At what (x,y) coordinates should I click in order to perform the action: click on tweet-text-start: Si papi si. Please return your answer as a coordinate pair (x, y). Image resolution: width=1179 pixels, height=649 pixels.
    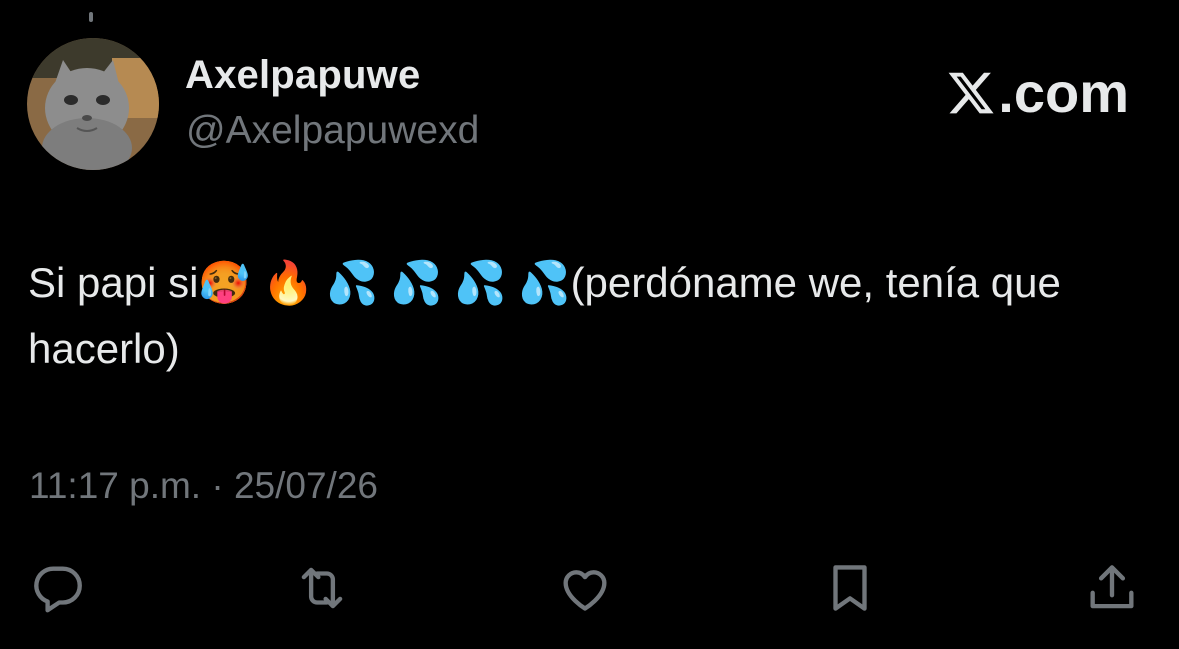
    Looking at the image, I should click on (113, 282).